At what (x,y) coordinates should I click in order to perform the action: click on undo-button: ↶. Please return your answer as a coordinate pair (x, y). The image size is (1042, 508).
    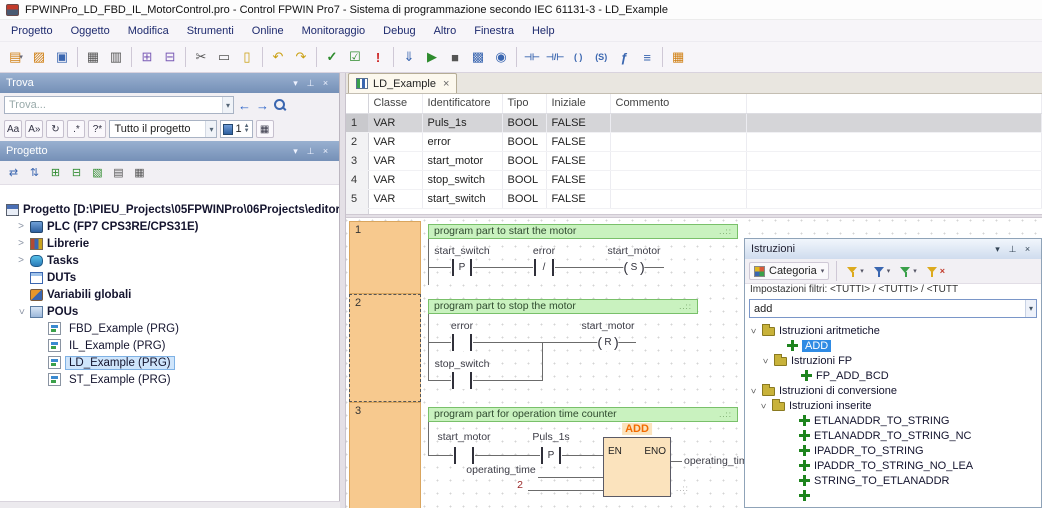
    Looking at the image, I should click on (278, 57).